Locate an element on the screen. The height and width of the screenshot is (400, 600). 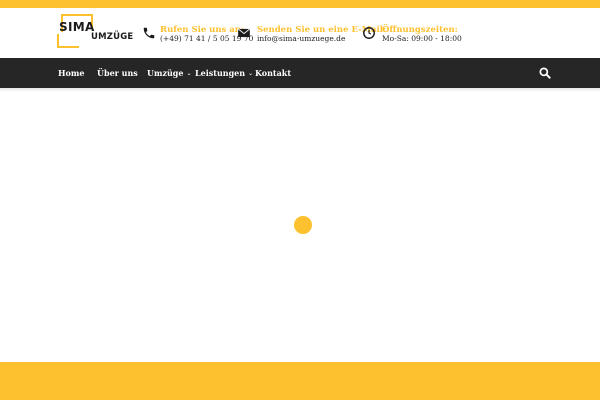
nav-item-umzuege: Umzüge ⌄ is located at coordinates (169, 73).